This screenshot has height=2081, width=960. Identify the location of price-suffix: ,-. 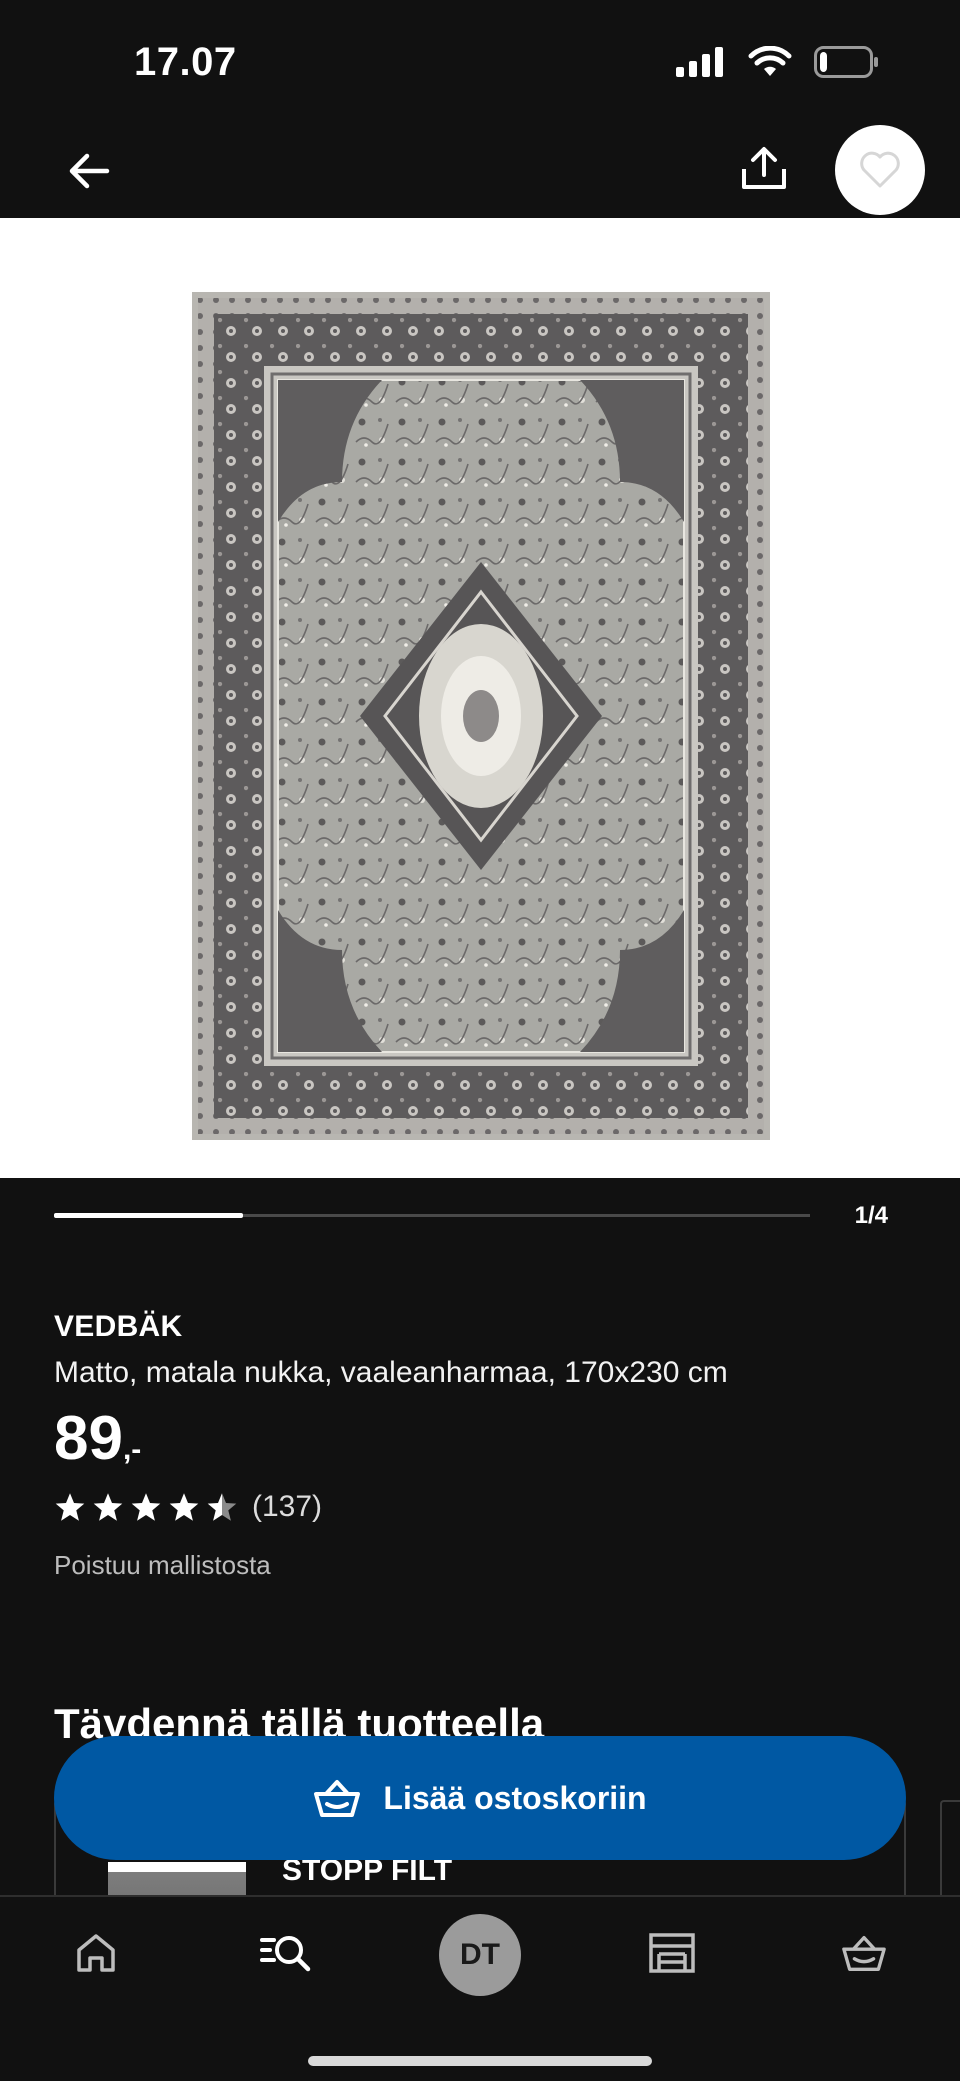
(132, 1449).